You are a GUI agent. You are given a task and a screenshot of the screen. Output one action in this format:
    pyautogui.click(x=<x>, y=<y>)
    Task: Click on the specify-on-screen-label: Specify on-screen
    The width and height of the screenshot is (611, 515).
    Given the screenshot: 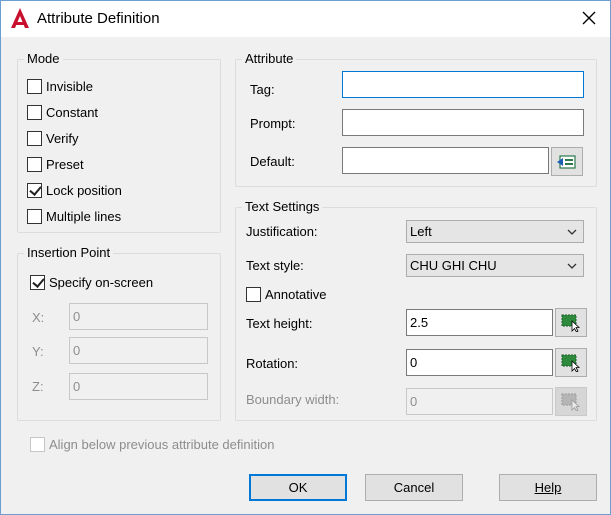 What is the action you would take?
    pyautogui.click(x=101, y=282)
    